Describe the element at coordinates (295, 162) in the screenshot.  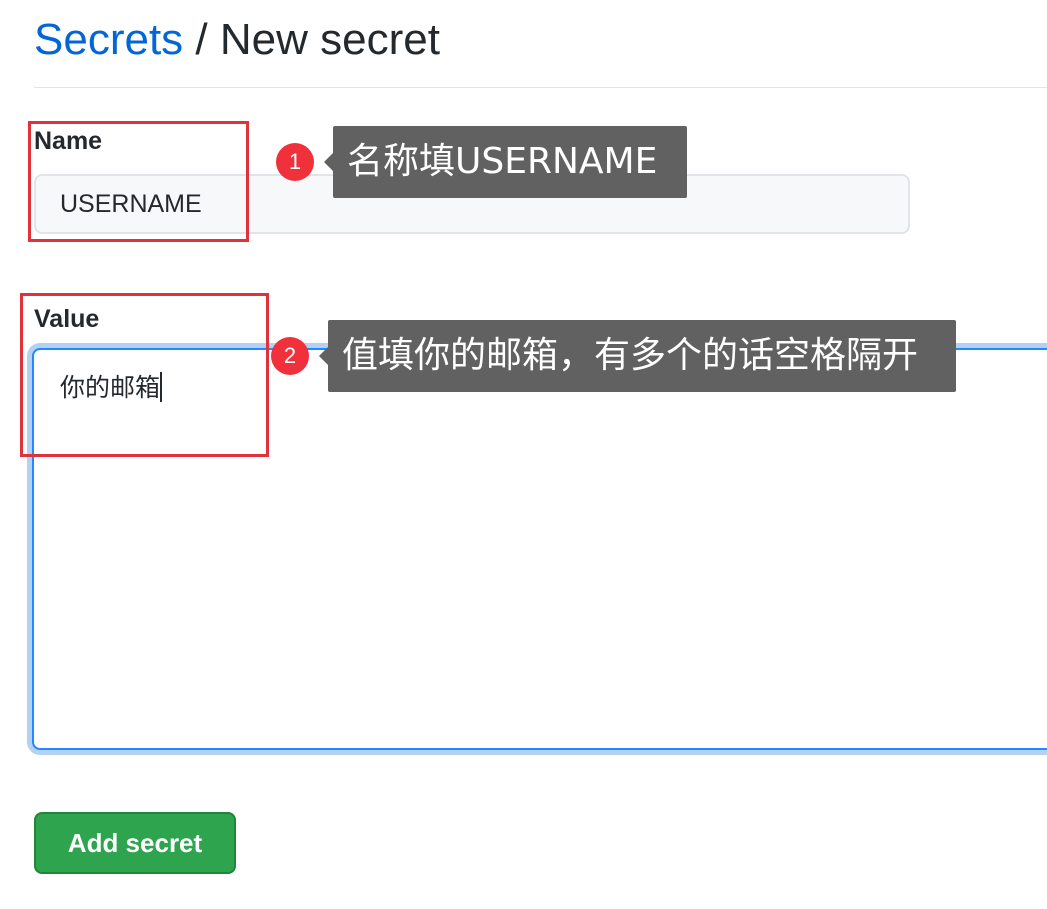
I see `annotation-badge-1: 1` at that location.